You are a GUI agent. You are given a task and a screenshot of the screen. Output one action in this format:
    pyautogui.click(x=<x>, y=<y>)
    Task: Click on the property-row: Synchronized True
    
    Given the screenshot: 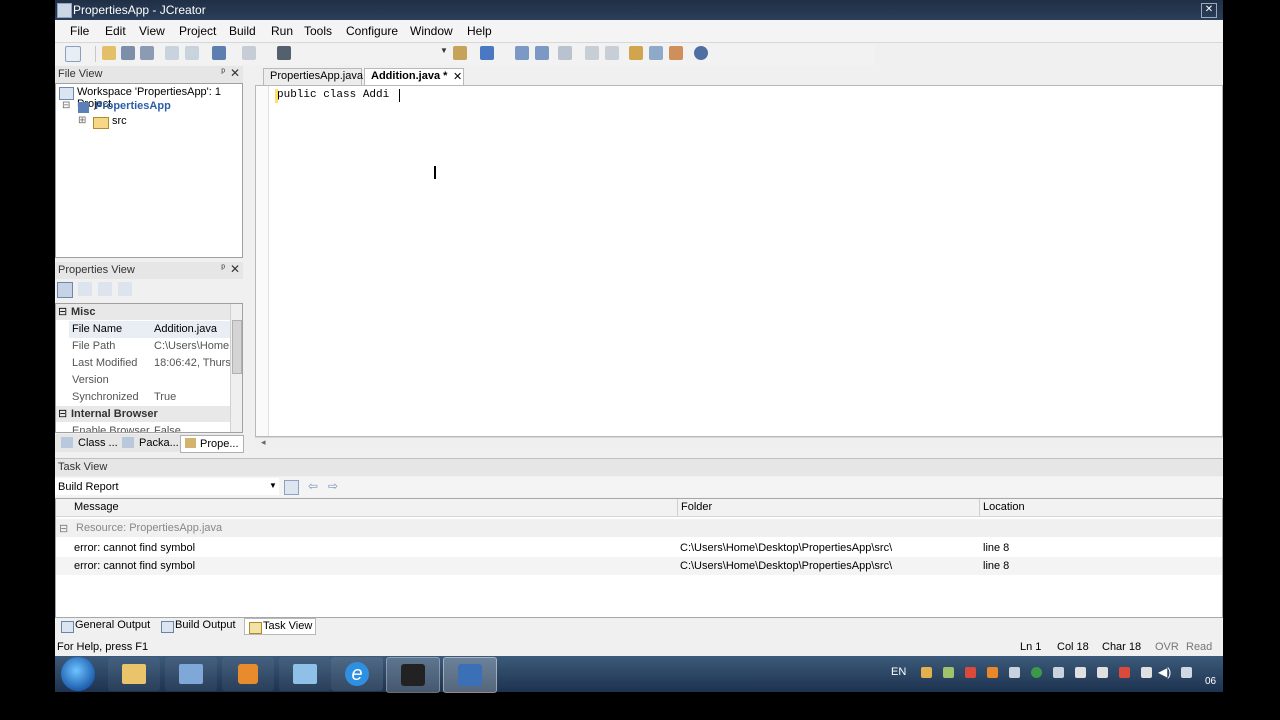 What is the action you would take?
    pyautogui.click(x=155, y=397)
    